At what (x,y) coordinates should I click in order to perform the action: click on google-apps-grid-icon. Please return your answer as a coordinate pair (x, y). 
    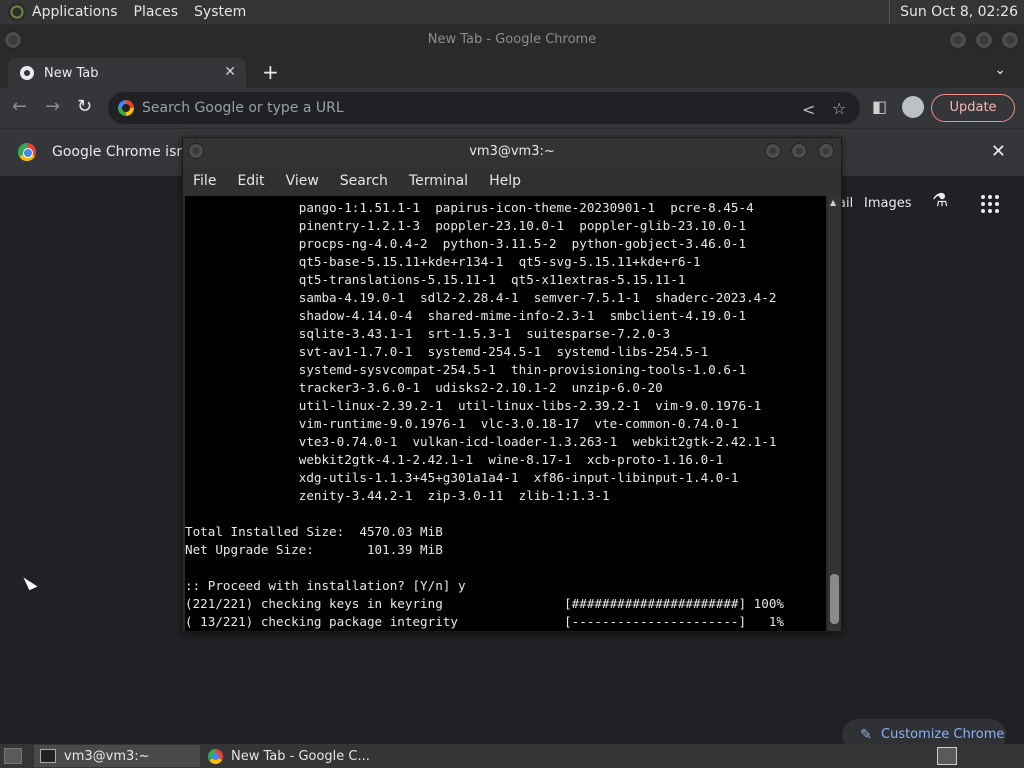
    Looking at the image, I should click on (990, 204).